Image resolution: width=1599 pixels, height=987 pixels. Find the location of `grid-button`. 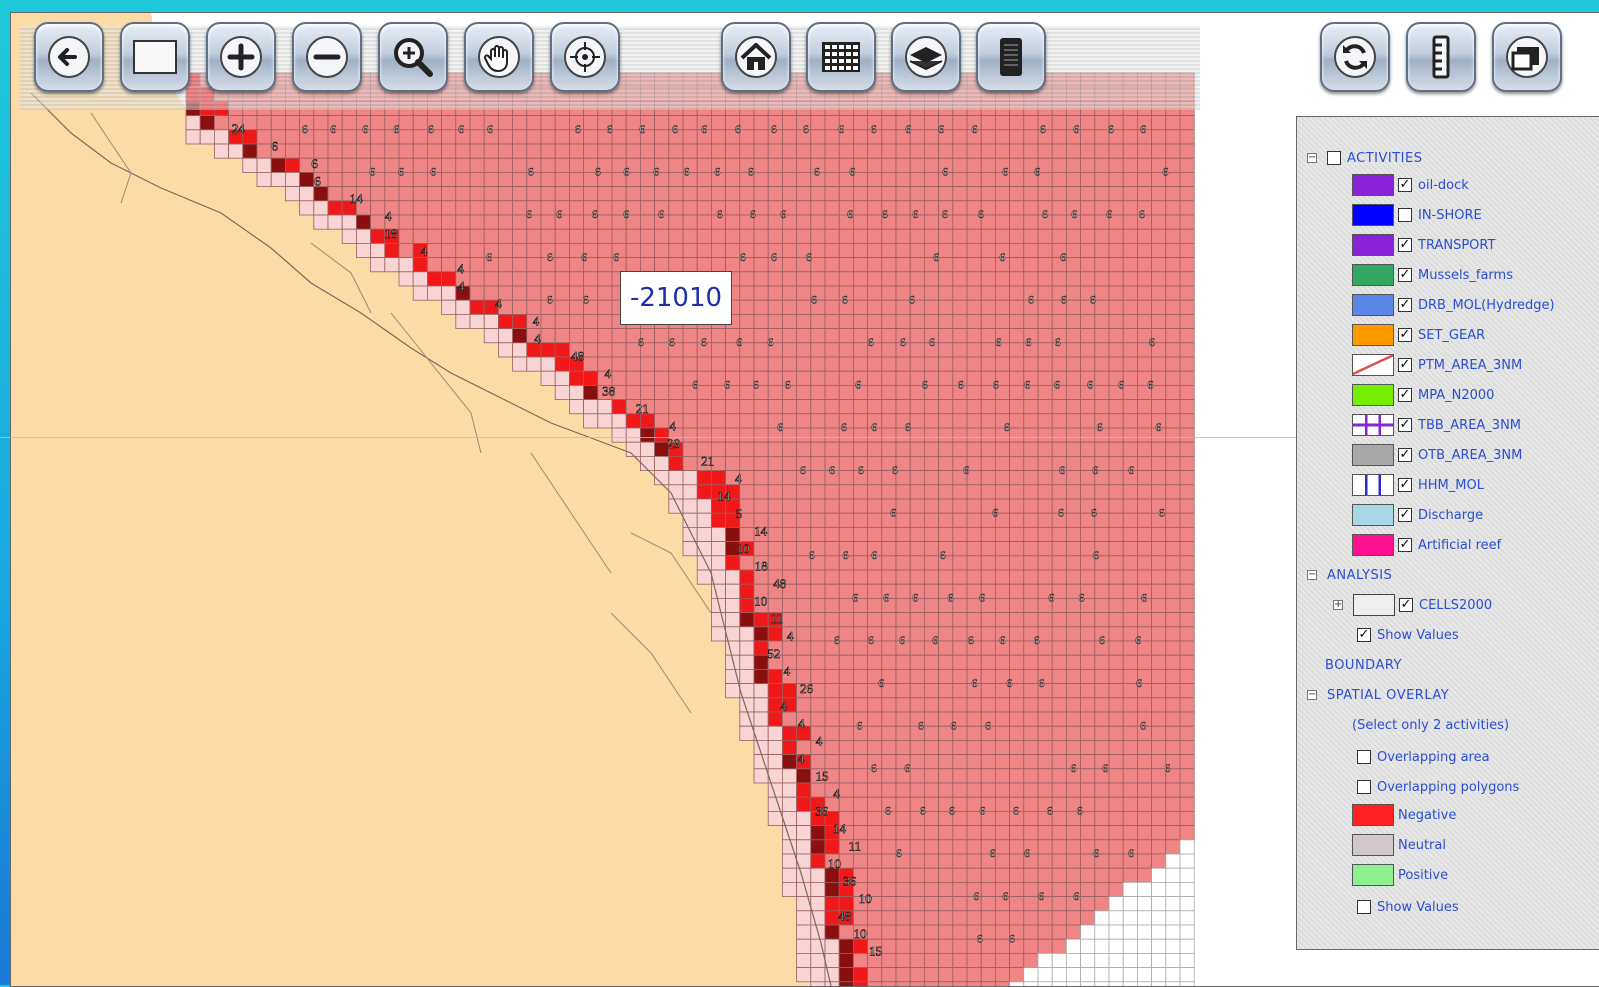

grid-button is located at coordinates (841, 57).